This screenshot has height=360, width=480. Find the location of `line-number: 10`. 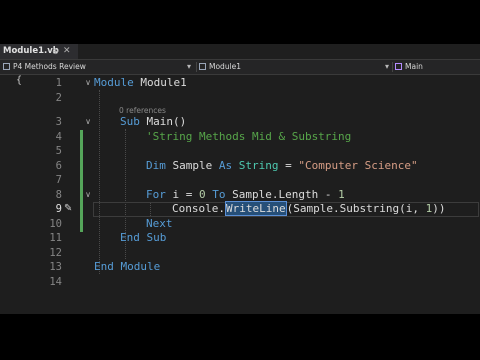

line-number: 10 is located at coordinates (55, 223).